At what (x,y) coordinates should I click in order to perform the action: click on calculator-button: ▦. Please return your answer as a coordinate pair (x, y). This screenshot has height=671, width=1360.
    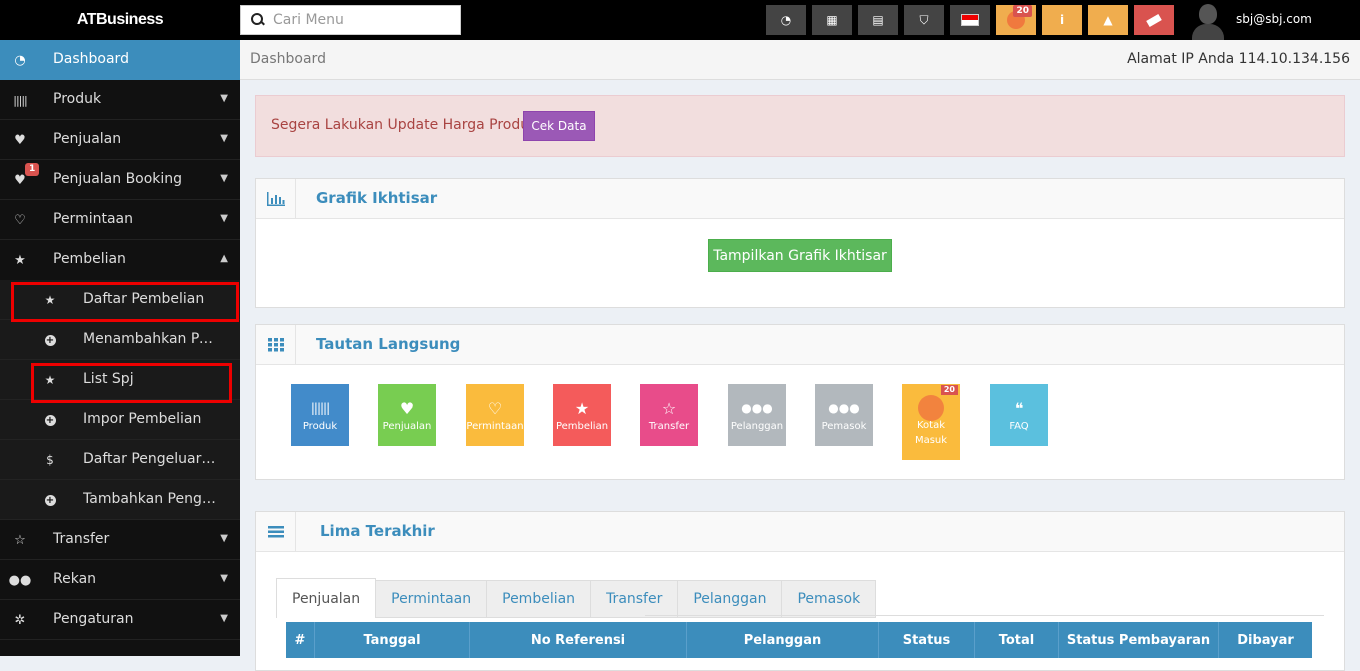
    Looking at the image, I should click on (832, 20).